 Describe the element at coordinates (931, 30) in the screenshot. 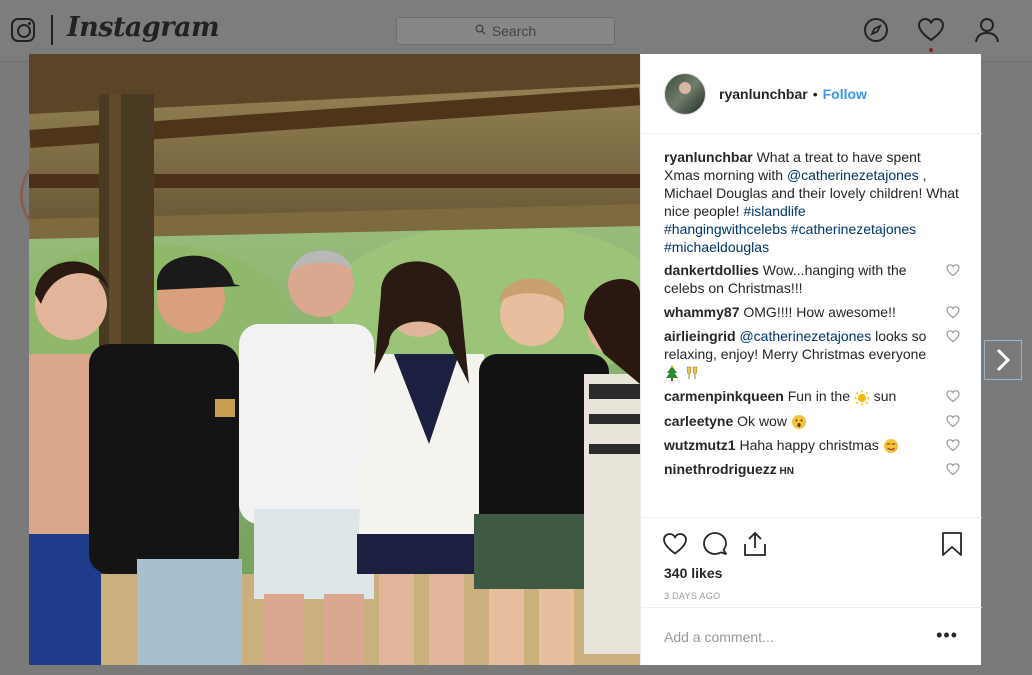

I see `activity-heart-icon` at that location.